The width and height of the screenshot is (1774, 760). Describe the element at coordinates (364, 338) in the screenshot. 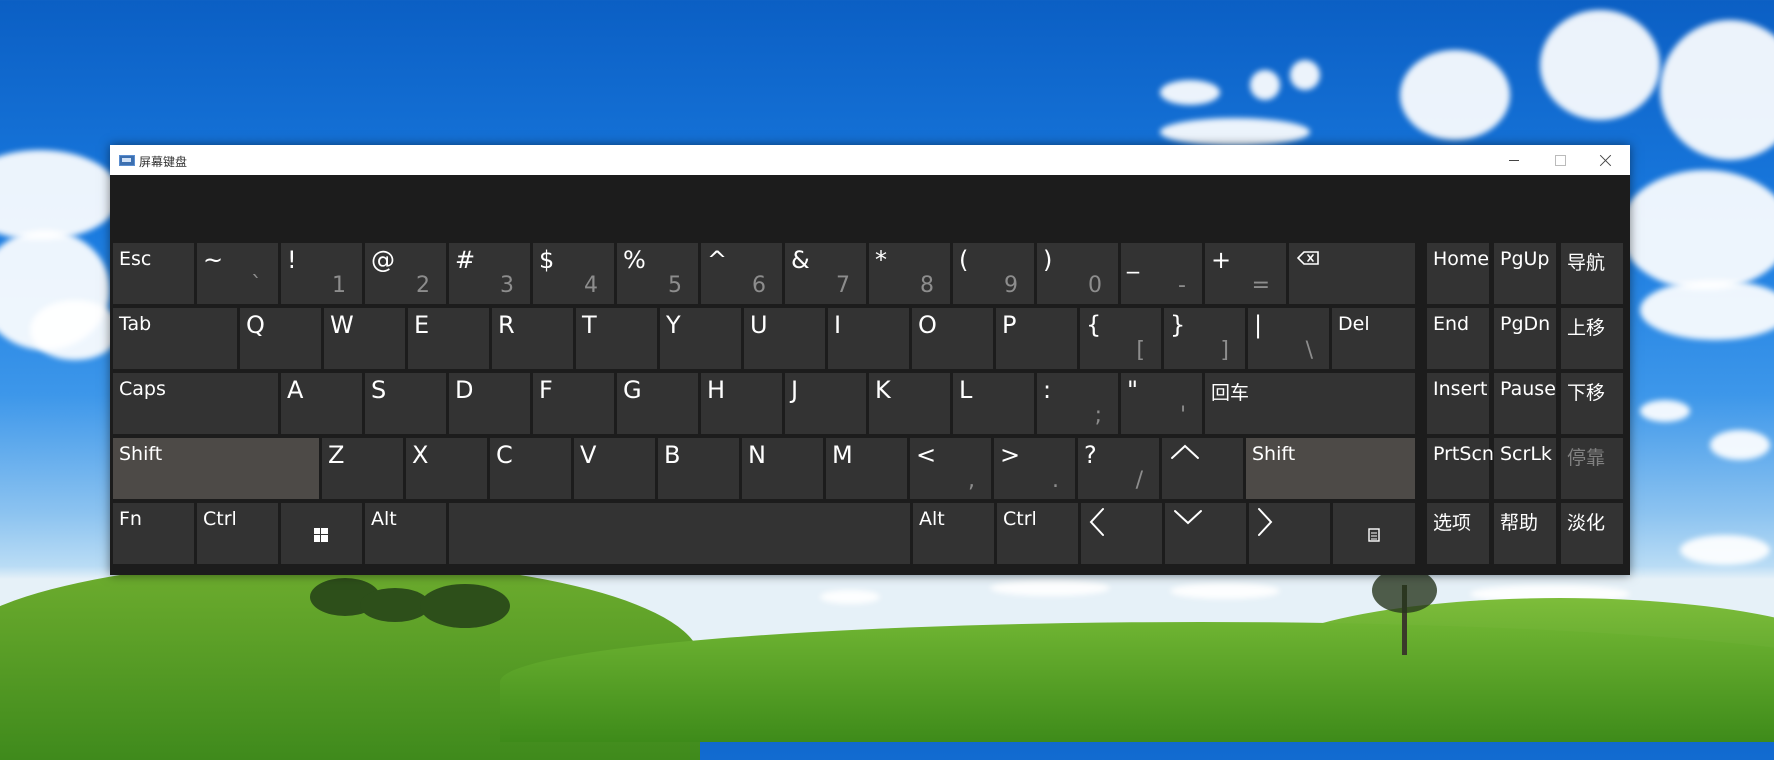

I see `key-w: W` at that location.